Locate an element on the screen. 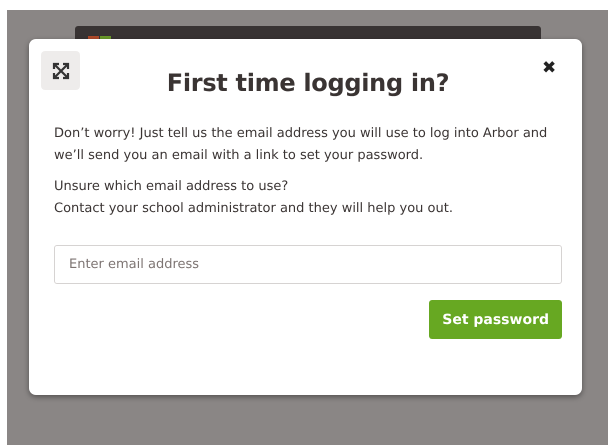  expand-icon is located at coordinates (61, 71).